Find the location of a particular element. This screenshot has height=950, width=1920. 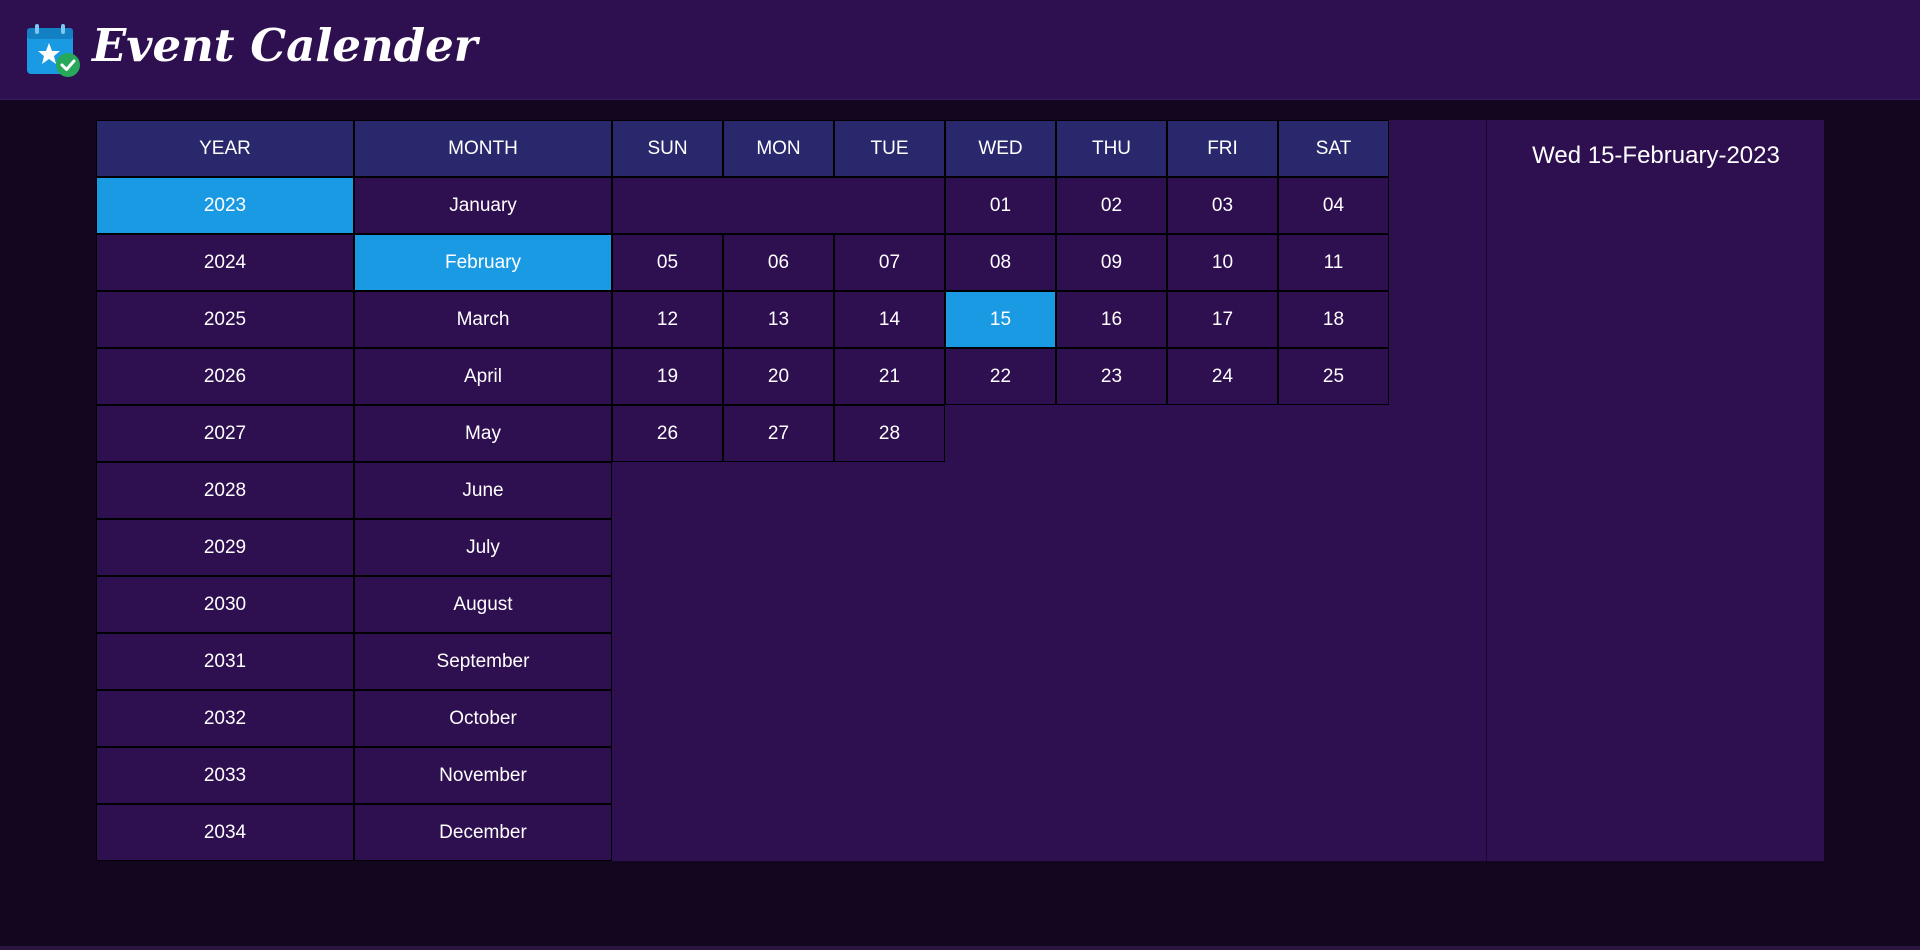

day-cell-07: 07 is located at coordinates (889, 262).